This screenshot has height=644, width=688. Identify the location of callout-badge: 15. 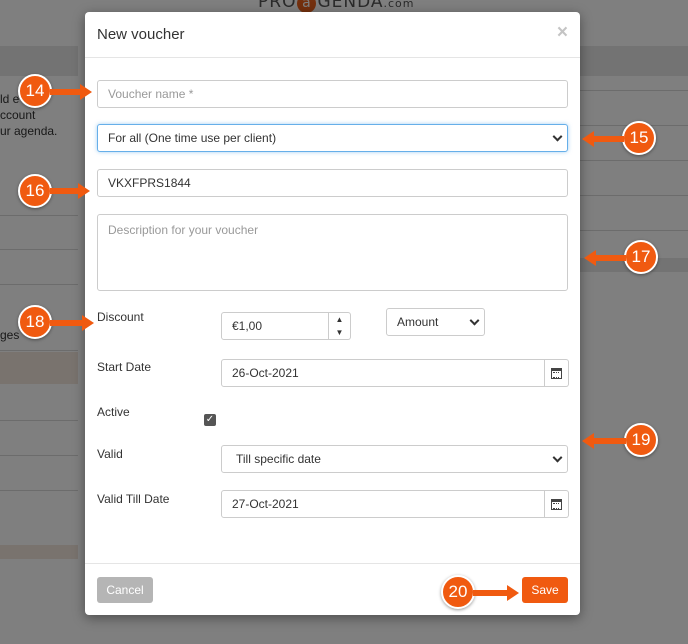
(639, 138).